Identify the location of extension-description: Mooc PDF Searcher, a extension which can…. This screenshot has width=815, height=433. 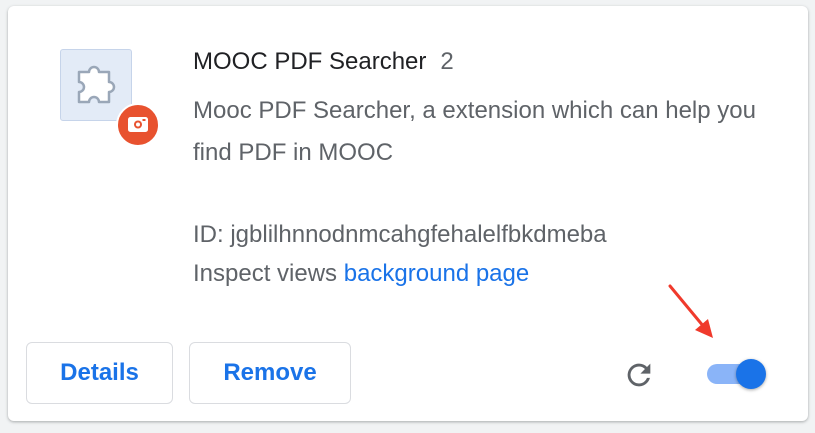
(474, 131).